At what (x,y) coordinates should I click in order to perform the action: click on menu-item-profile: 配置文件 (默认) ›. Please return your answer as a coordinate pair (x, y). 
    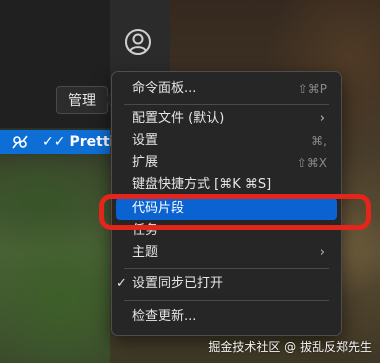
    Looking at the image, I should click on (226, 119).